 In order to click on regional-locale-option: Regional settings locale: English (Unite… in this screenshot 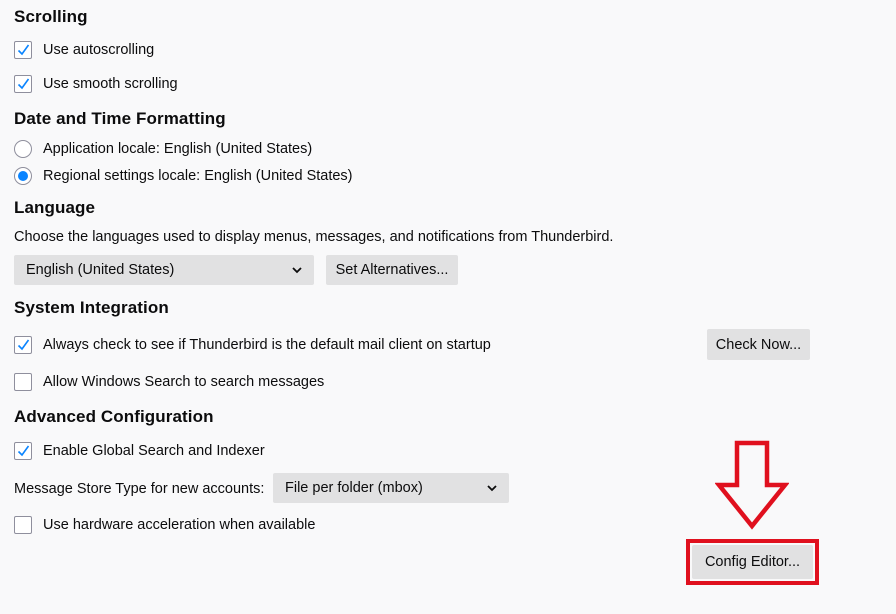, I will do `click(183, 176)`.